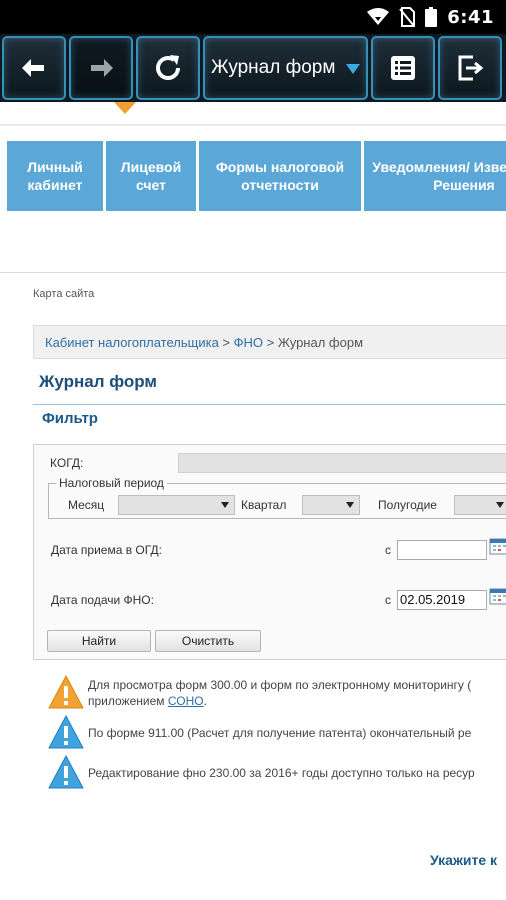  I want to click on back-button, so click(34, 68).